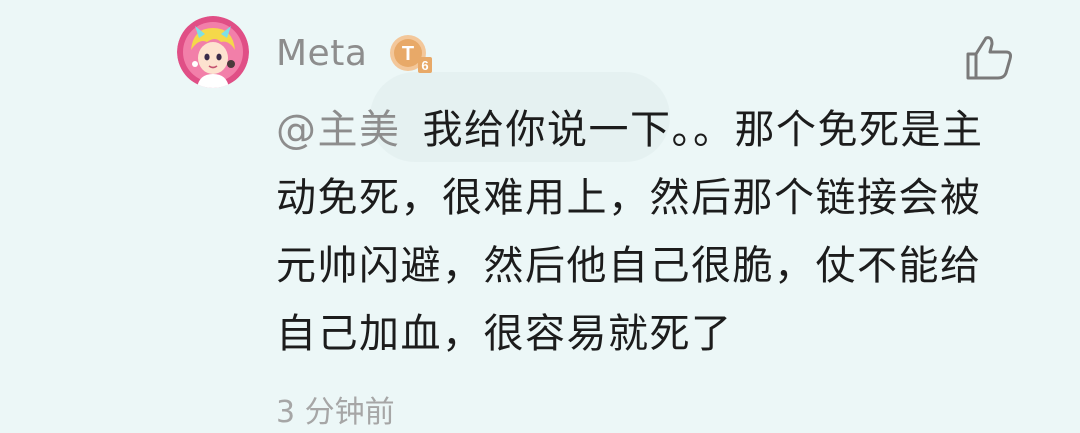 The image size is (1080, 433). I want to click on level-badge-icon: T 6, so click(411, 54).